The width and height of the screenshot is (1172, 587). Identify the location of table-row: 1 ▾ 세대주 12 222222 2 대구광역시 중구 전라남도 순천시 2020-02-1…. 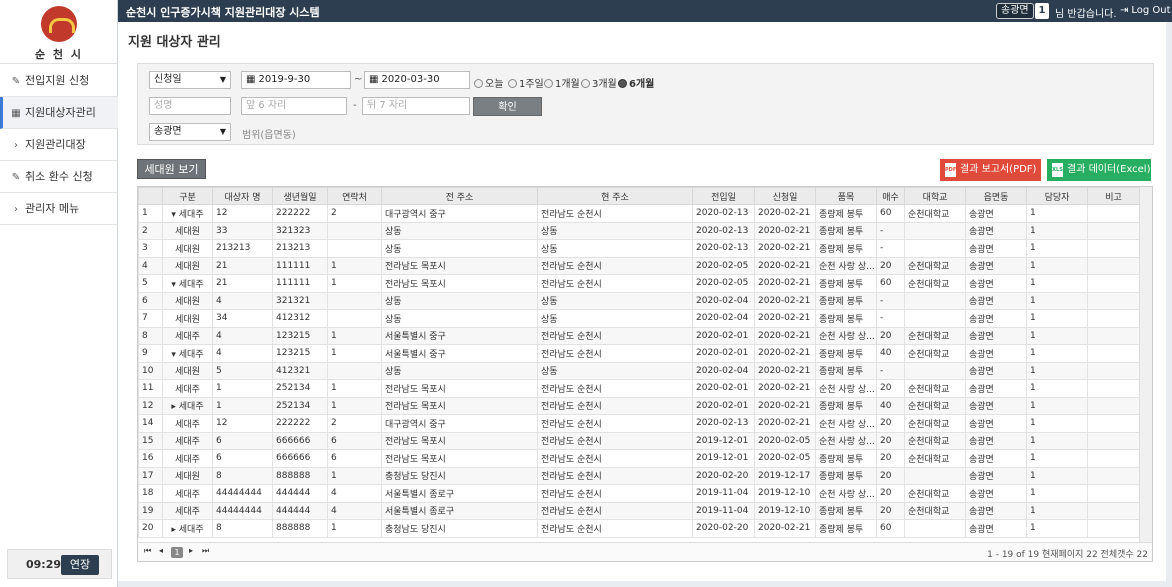
(639, 213).